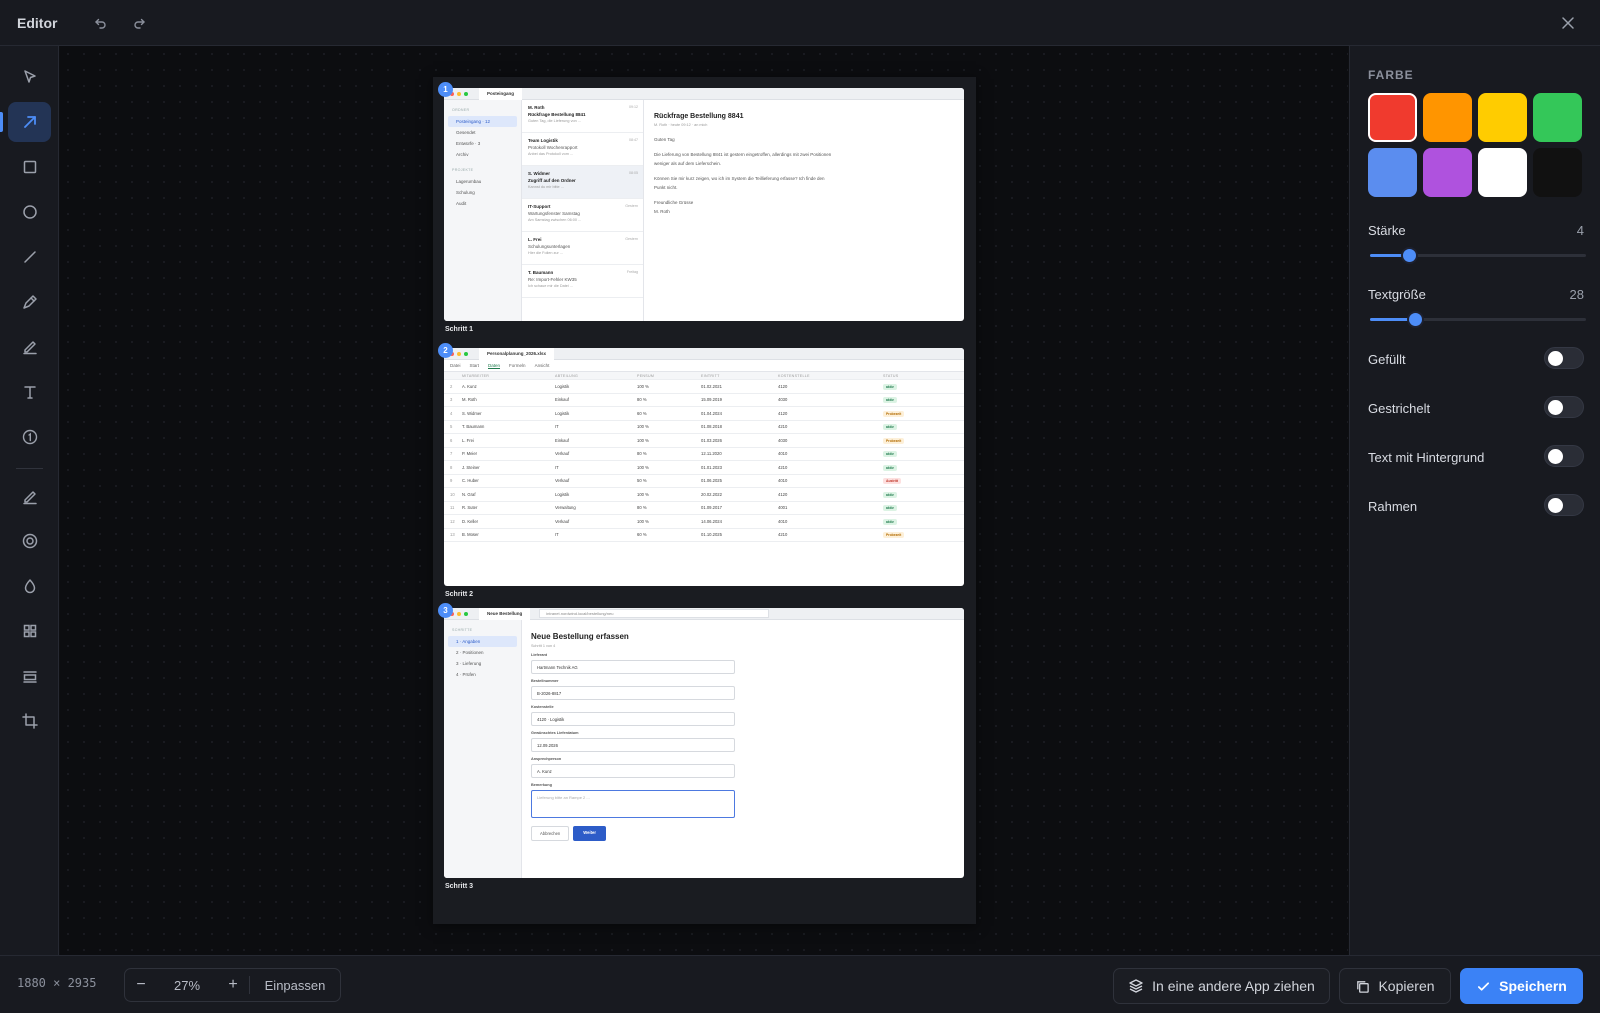  What do you see at coordinates (29, 167) in the screenshot?
I see `rectangle-icon` at bounding box center [29, 167].